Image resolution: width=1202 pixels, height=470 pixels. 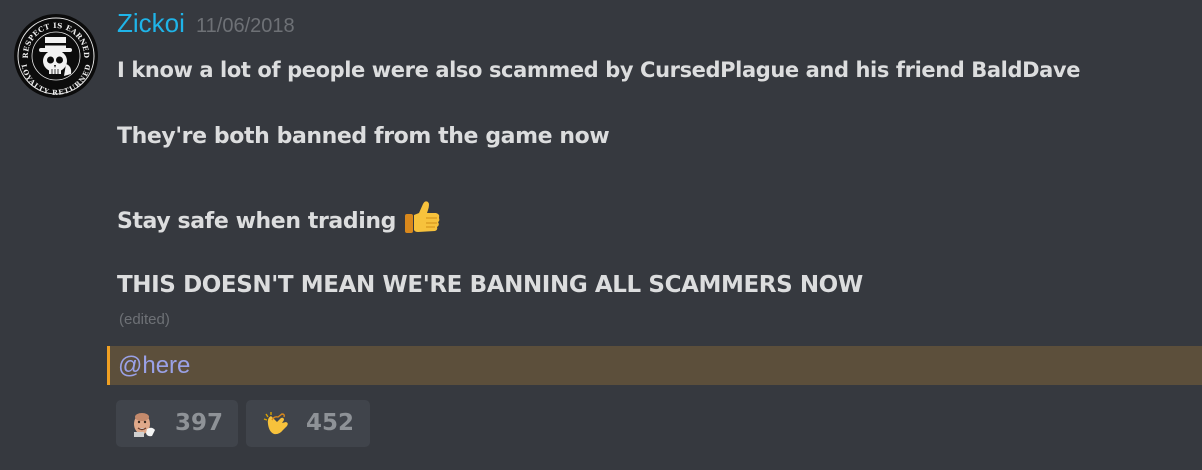 I want to click on thumbs-up-icon, so click(x=422, y=220).